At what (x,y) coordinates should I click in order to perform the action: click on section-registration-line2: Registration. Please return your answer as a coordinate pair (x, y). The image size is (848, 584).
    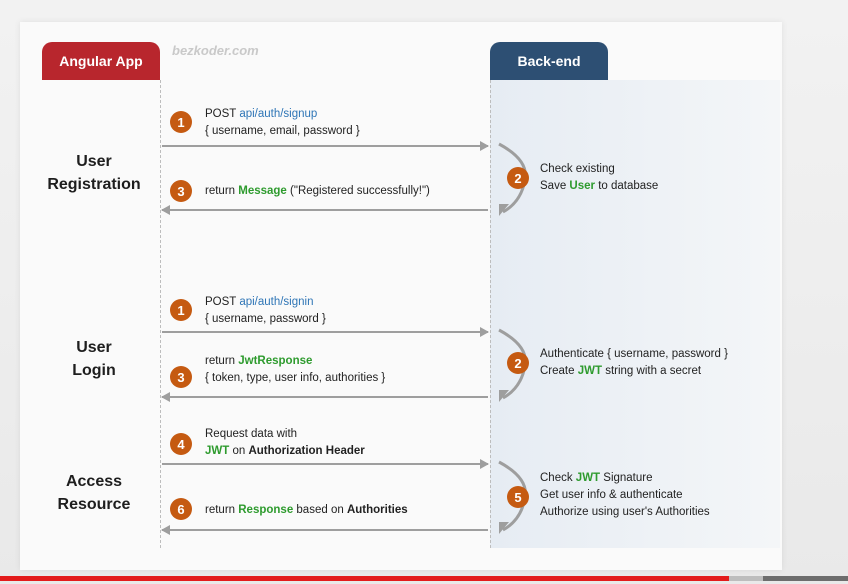
    Looking at the image, I should click on (94, 184).